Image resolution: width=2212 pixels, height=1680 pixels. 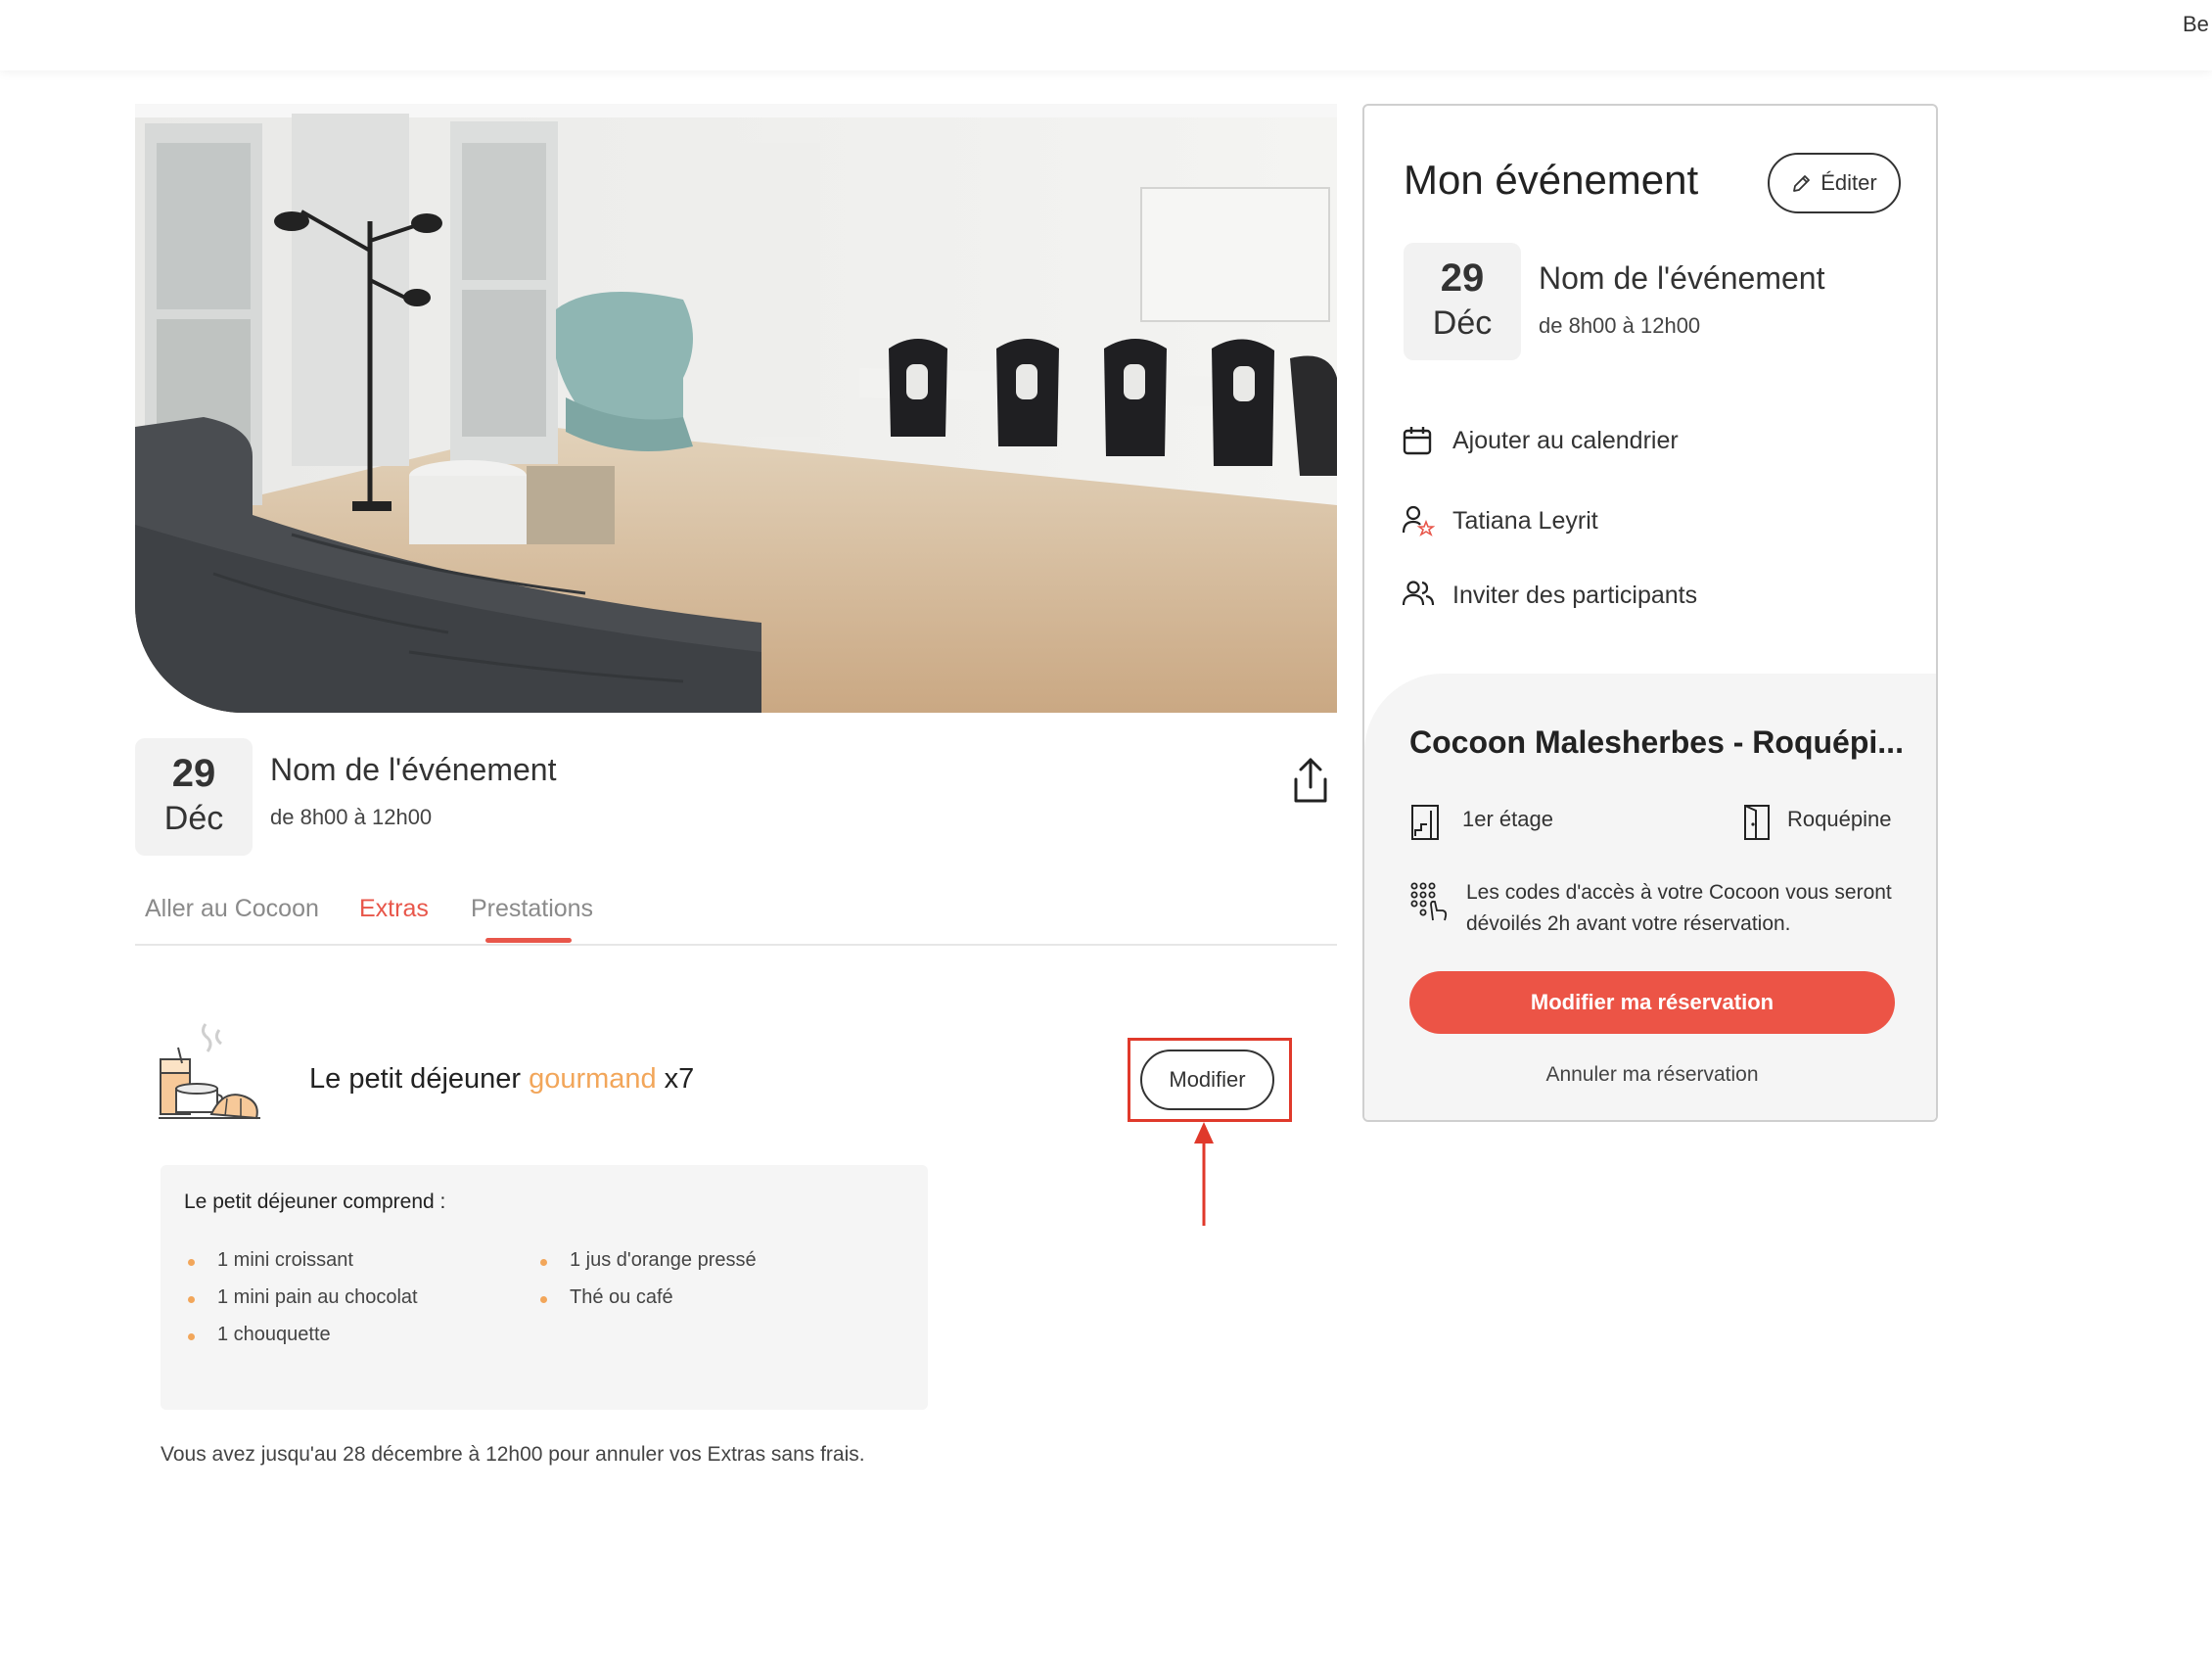 I want to click on edit-event-button: Éditer, so click(x=1834, y=183).